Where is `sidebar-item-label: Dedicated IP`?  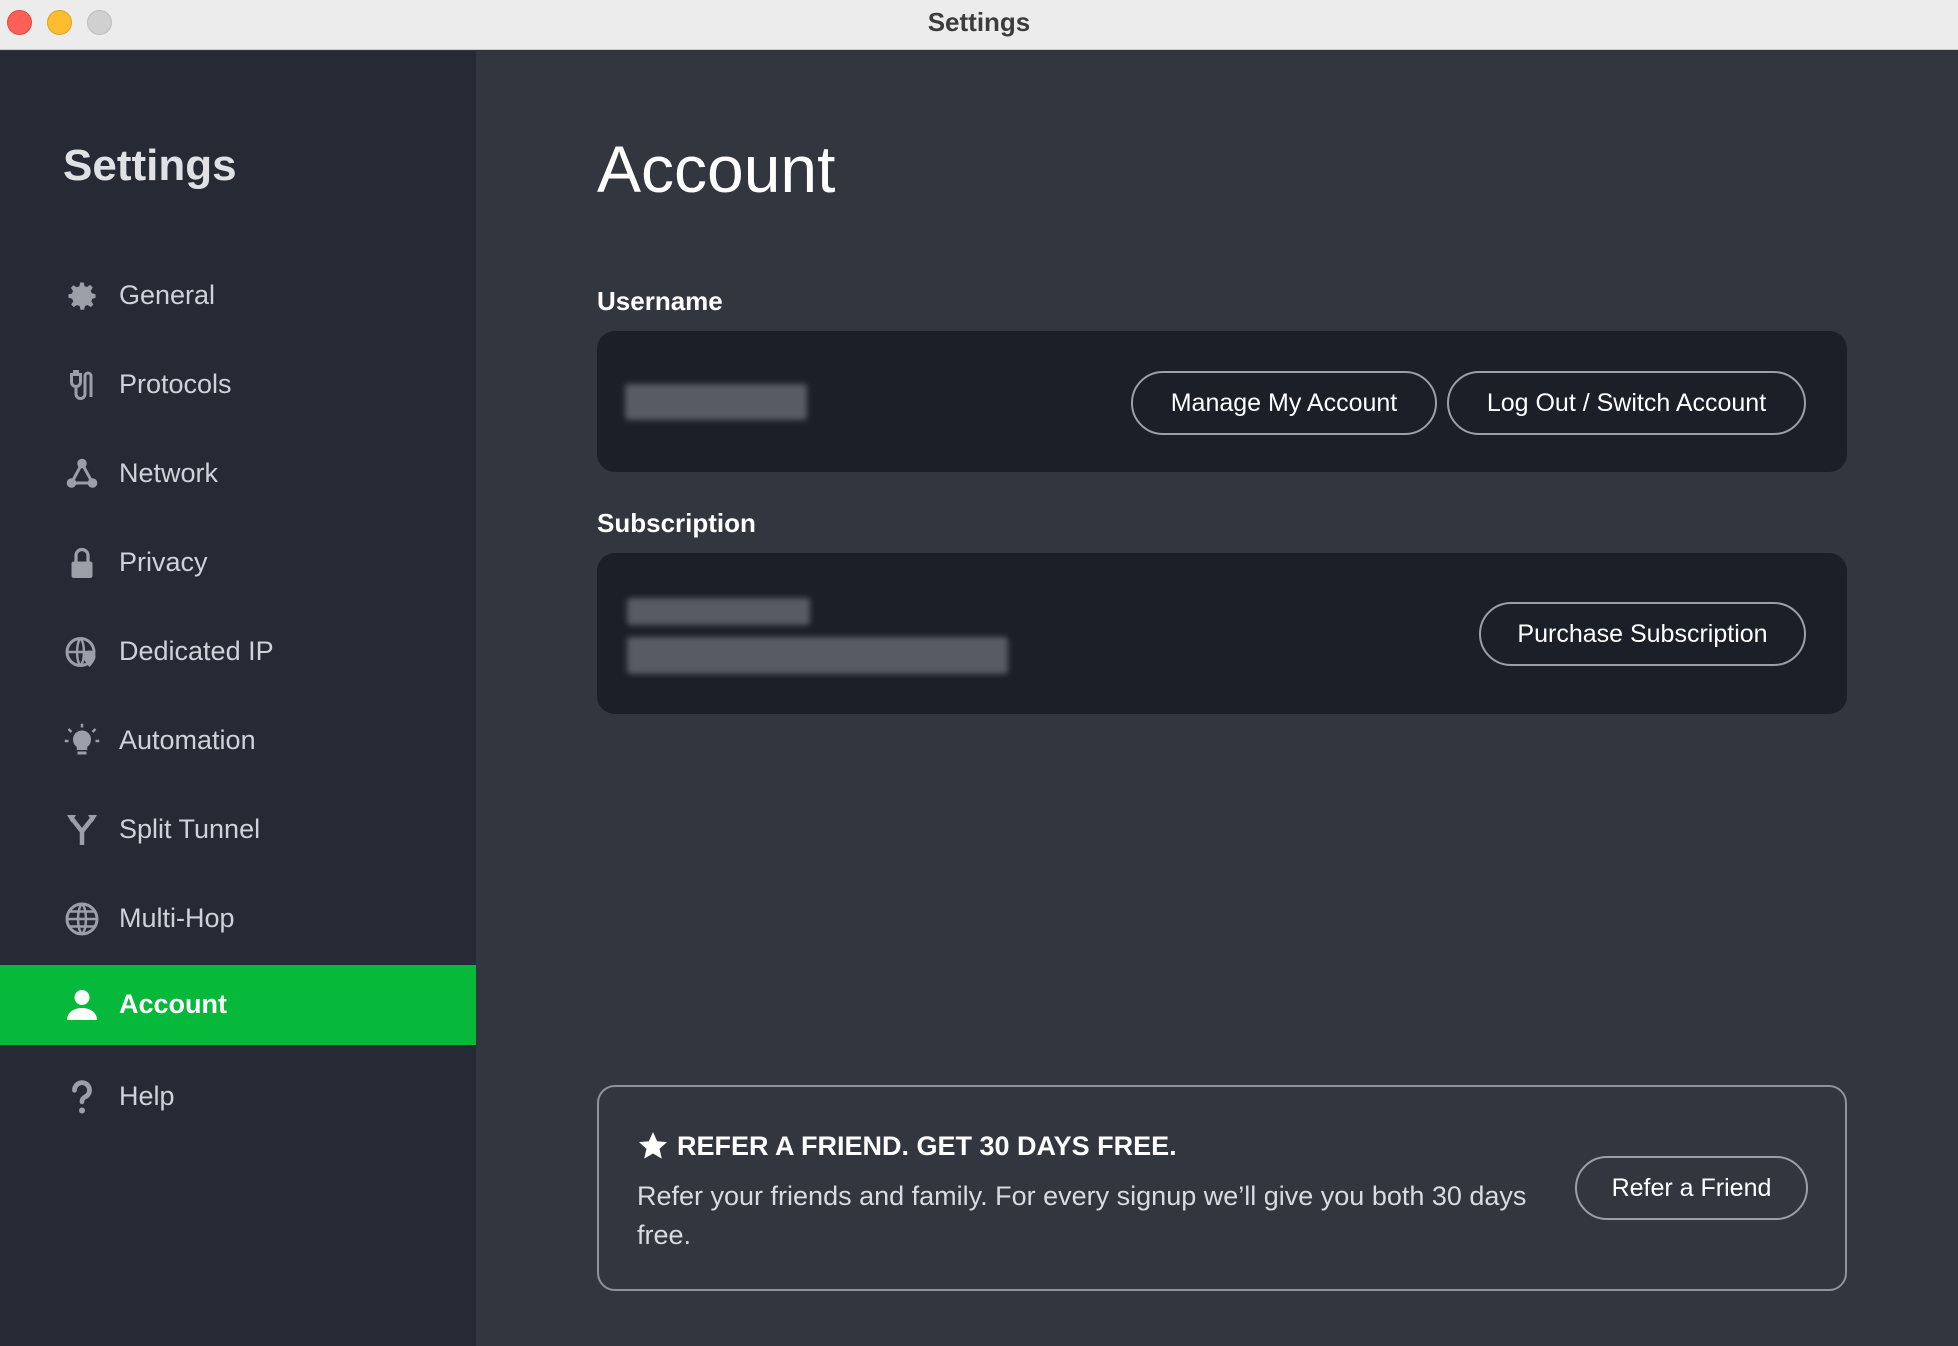
sidebar-item-label: Dedicated IP is located at coordinates (196, 651).